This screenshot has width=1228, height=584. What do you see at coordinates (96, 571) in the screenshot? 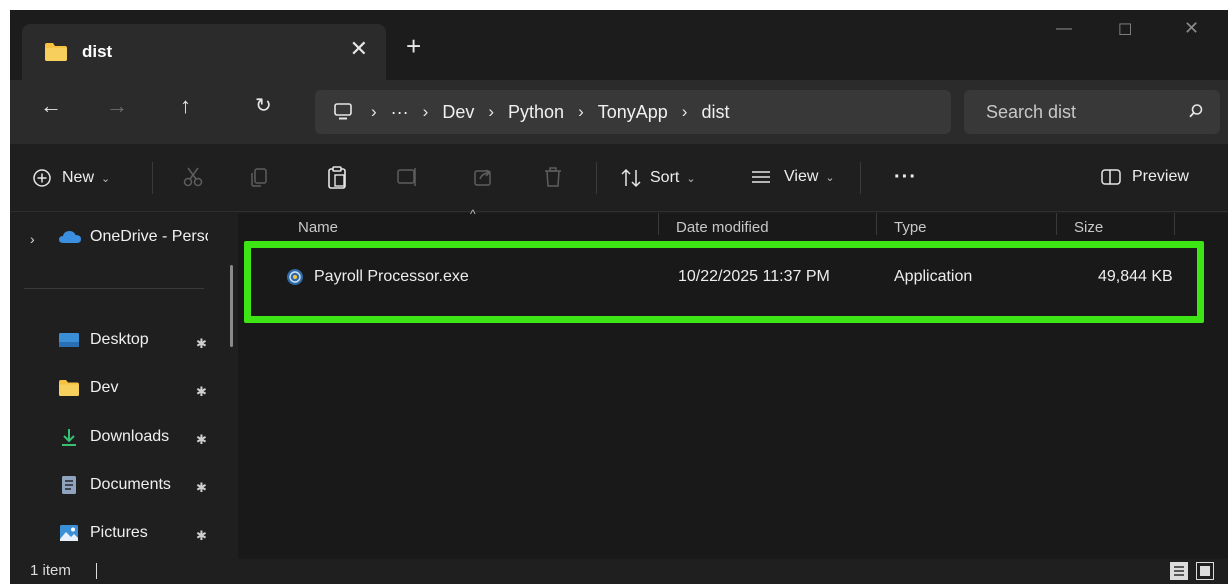
I see `status-divider` at bounding box center [96, 571].